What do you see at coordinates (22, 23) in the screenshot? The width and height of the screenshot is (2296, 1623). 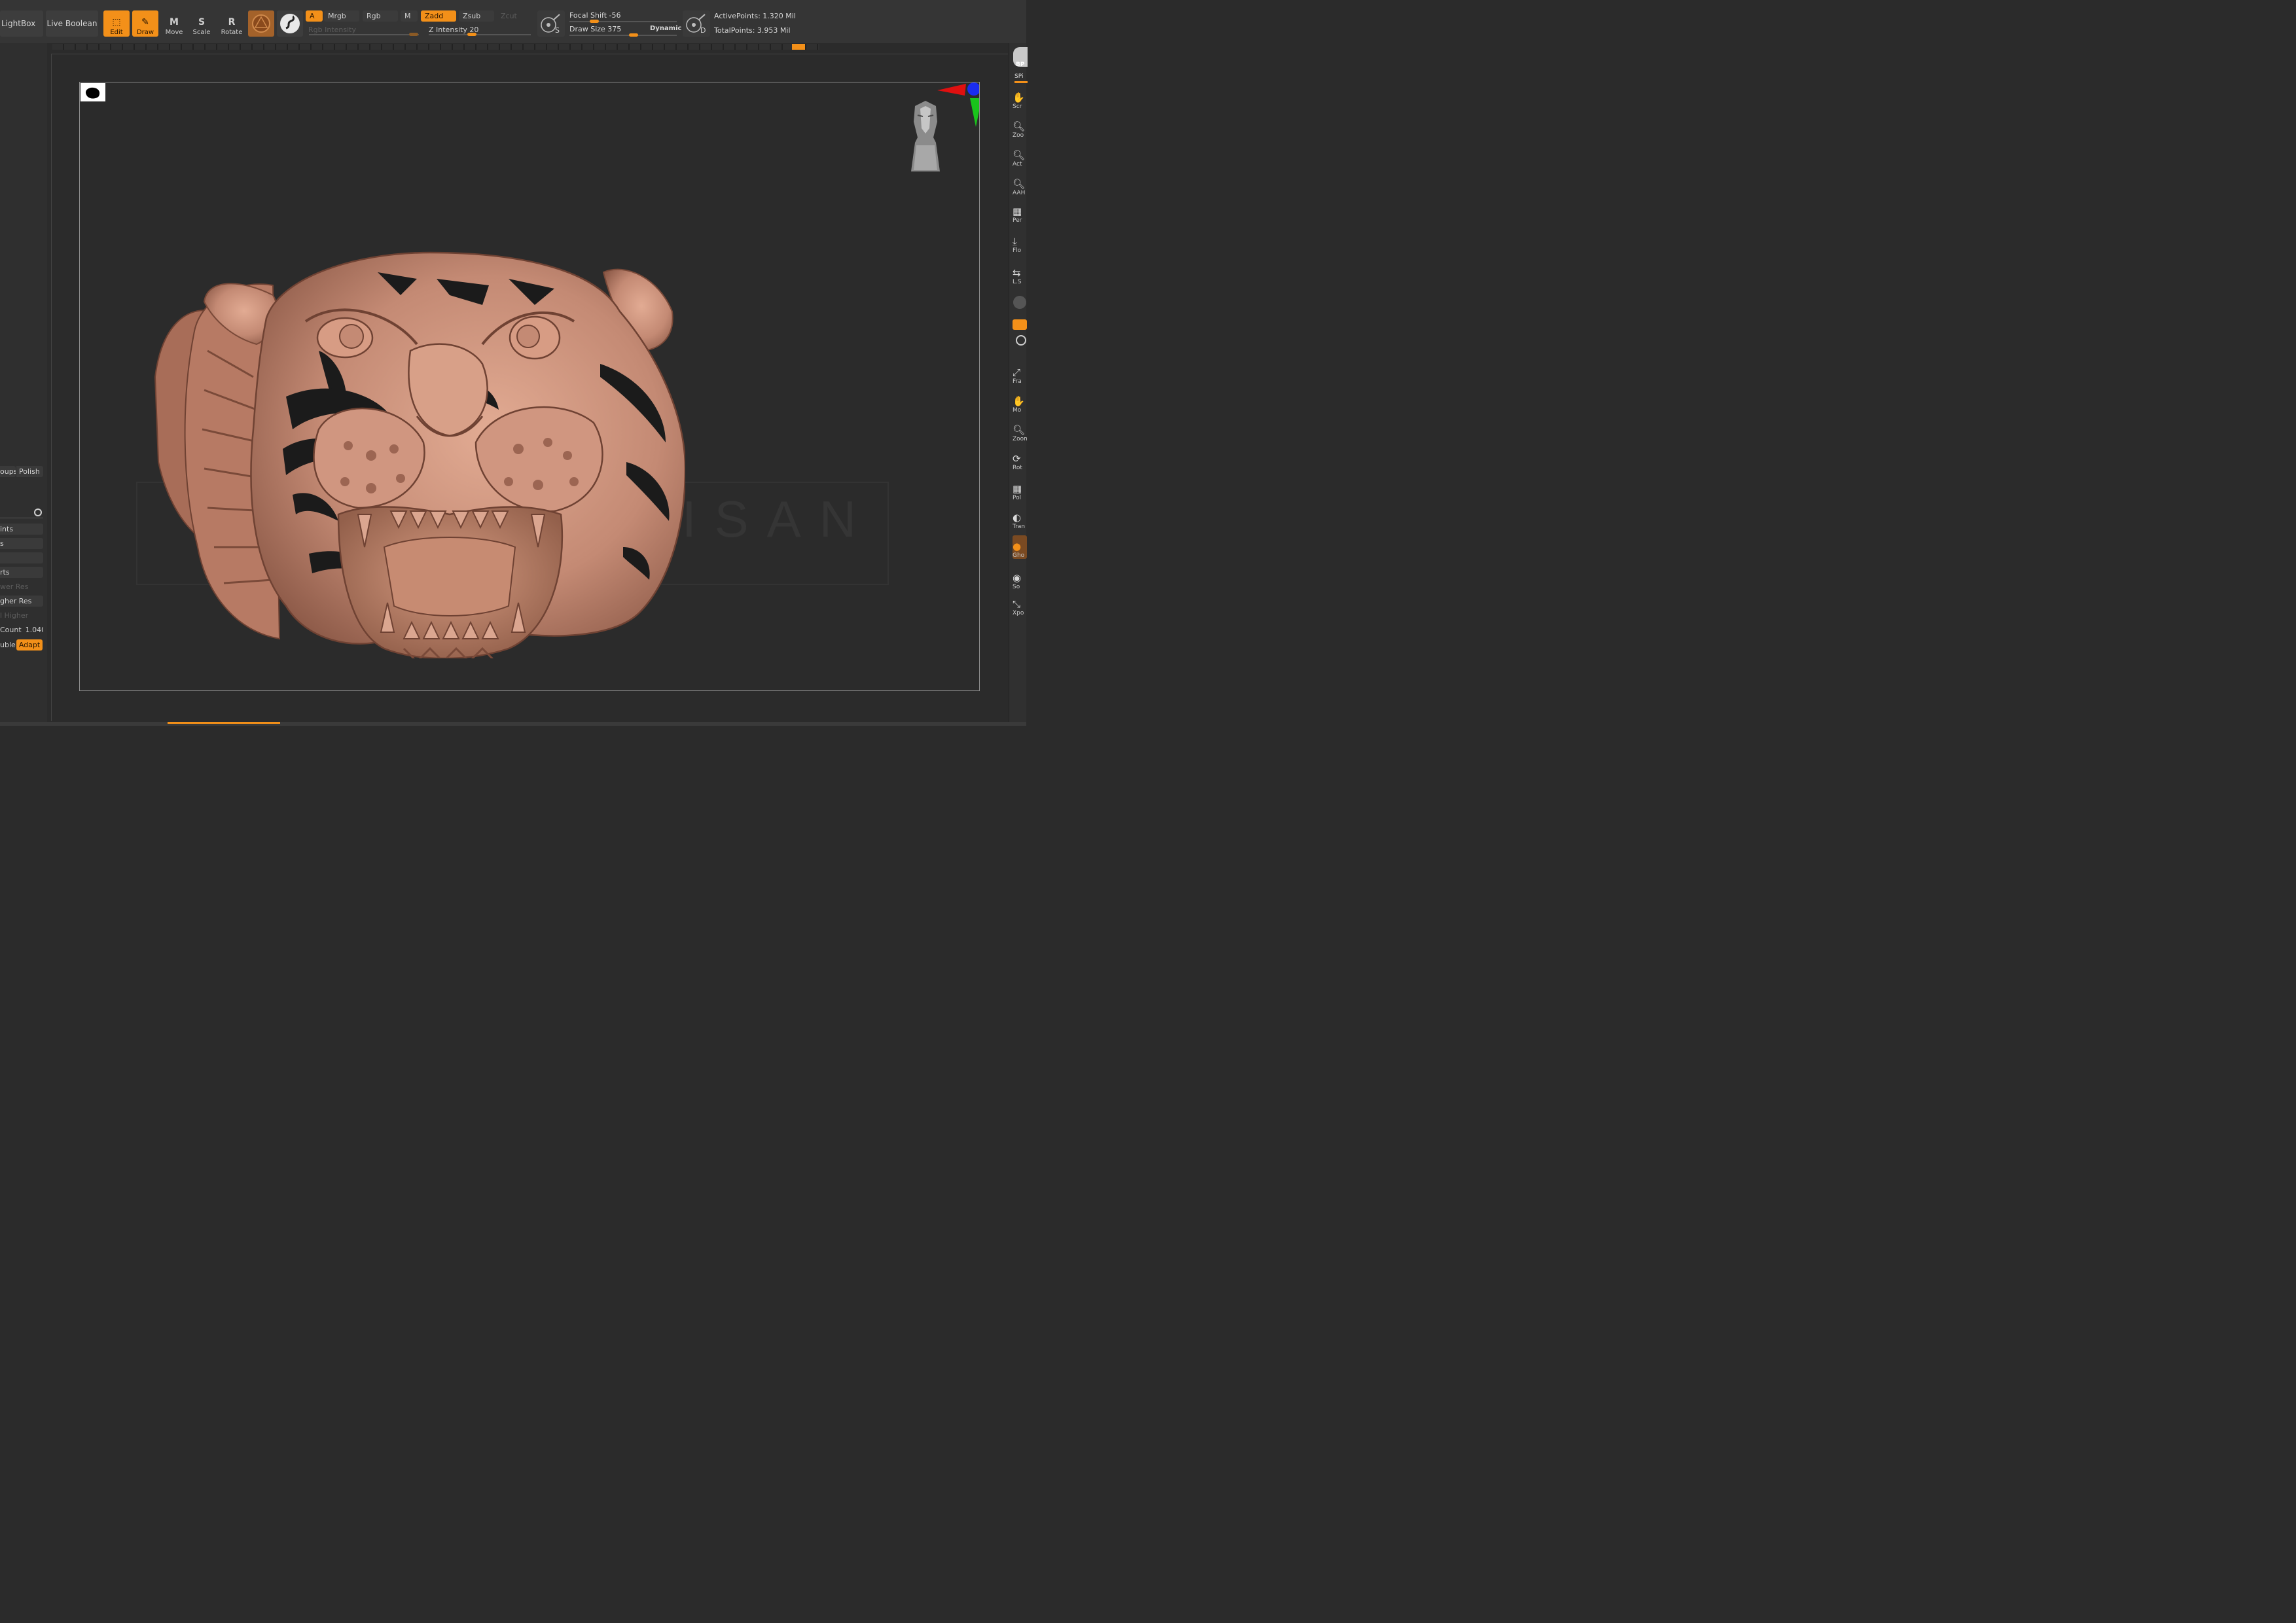 I see `lightbox-button: LightBox` at bounding box center [22, 23].